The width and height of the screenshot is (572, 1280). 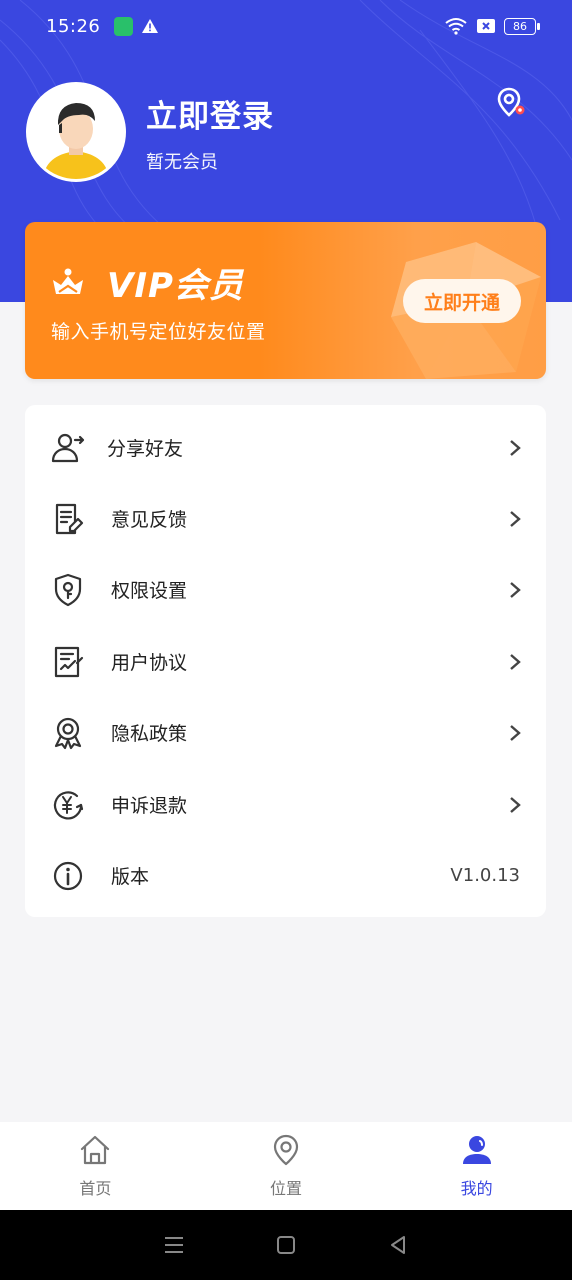 What do you see at coordinates (73, 26) in the screenshot?
I see `status-time: 15:26` at bounding box center [73, 26].